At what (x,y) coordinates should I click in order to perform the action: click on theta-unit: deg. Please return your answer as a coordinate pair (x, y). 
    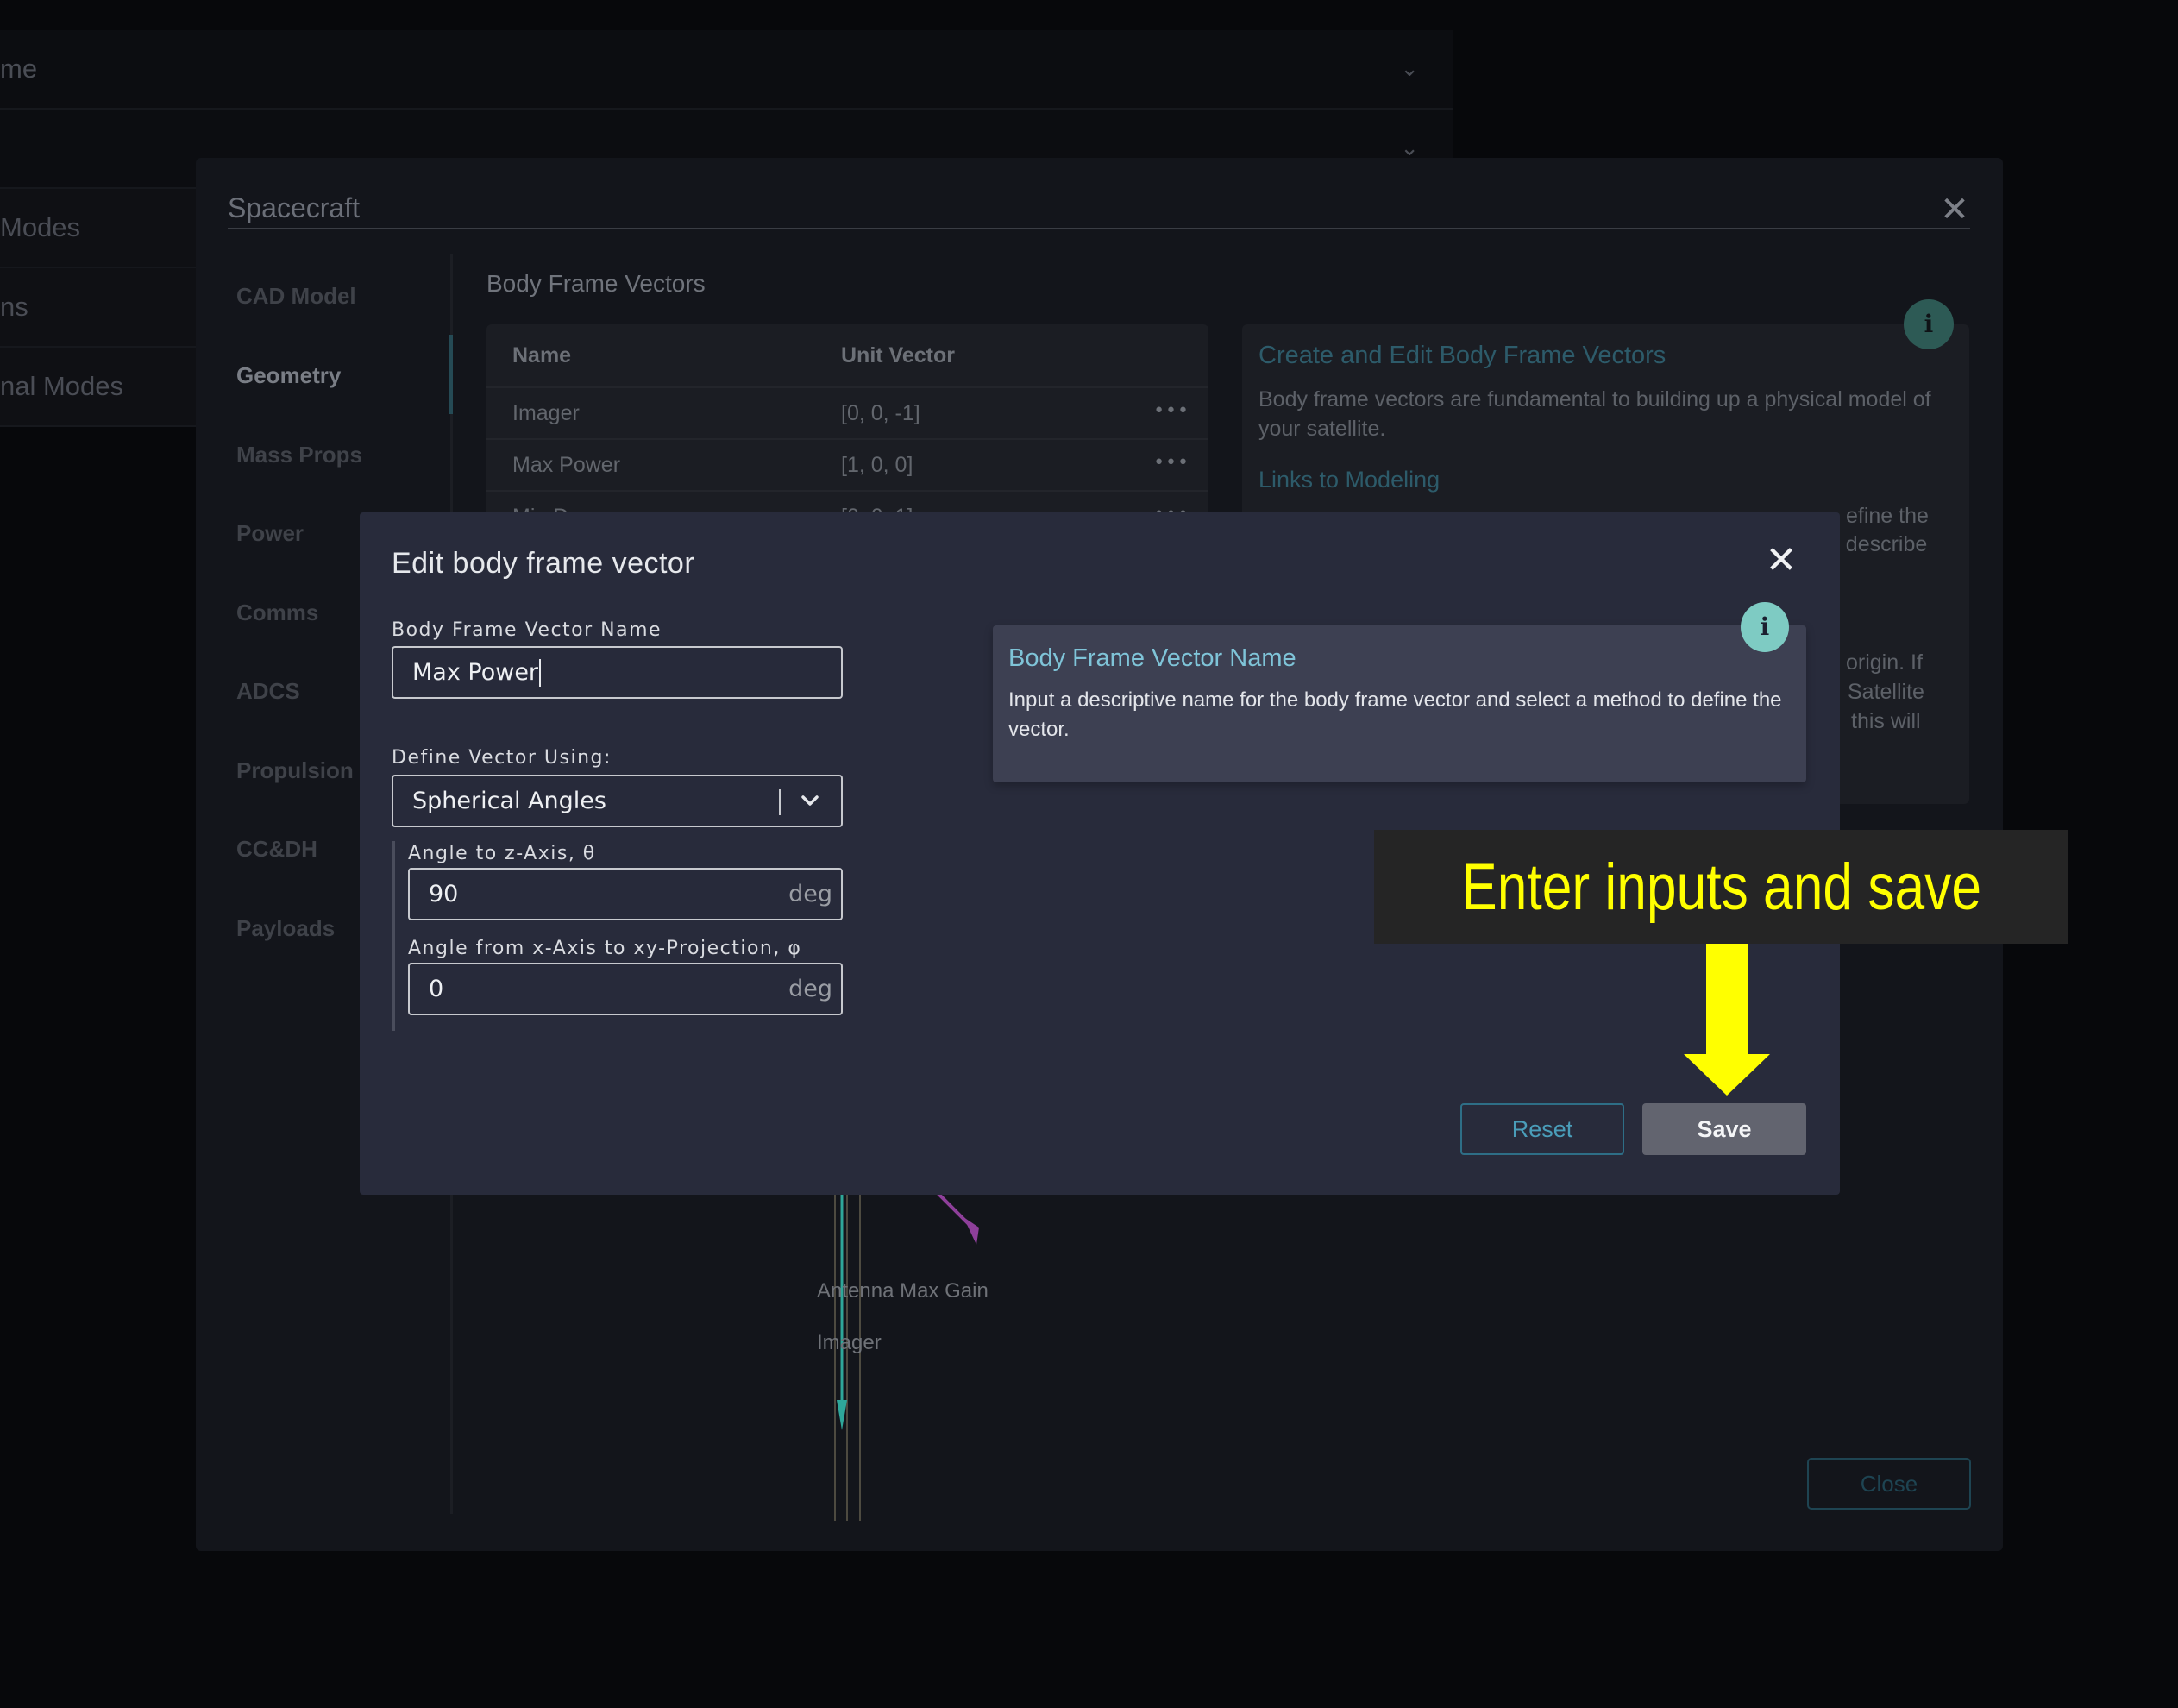
    Looking at the image, I should click on (810, 894).